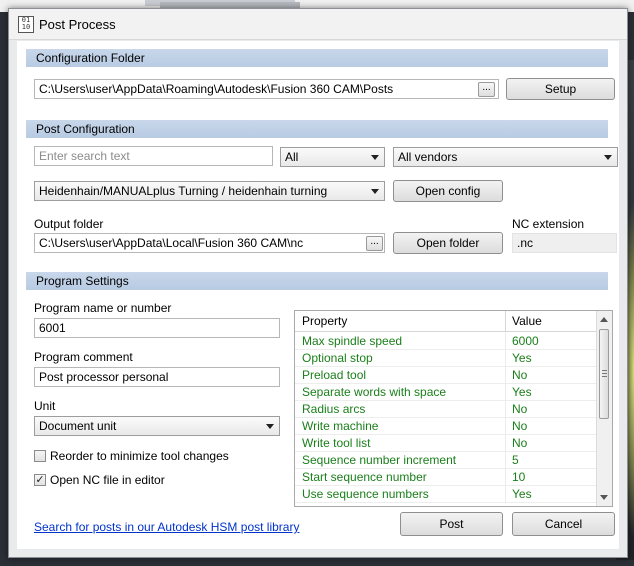 The height and width of the screenshot is (566, 634). Describe the element at coordinates (317, 58) in the screenshot. I see `section-header-configuration-folder: Configuration Folder` at that location.